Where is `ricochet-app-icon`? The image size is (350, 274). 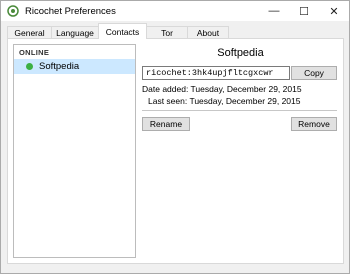
ricochet-app-icon is located at coordinates (13, 11).